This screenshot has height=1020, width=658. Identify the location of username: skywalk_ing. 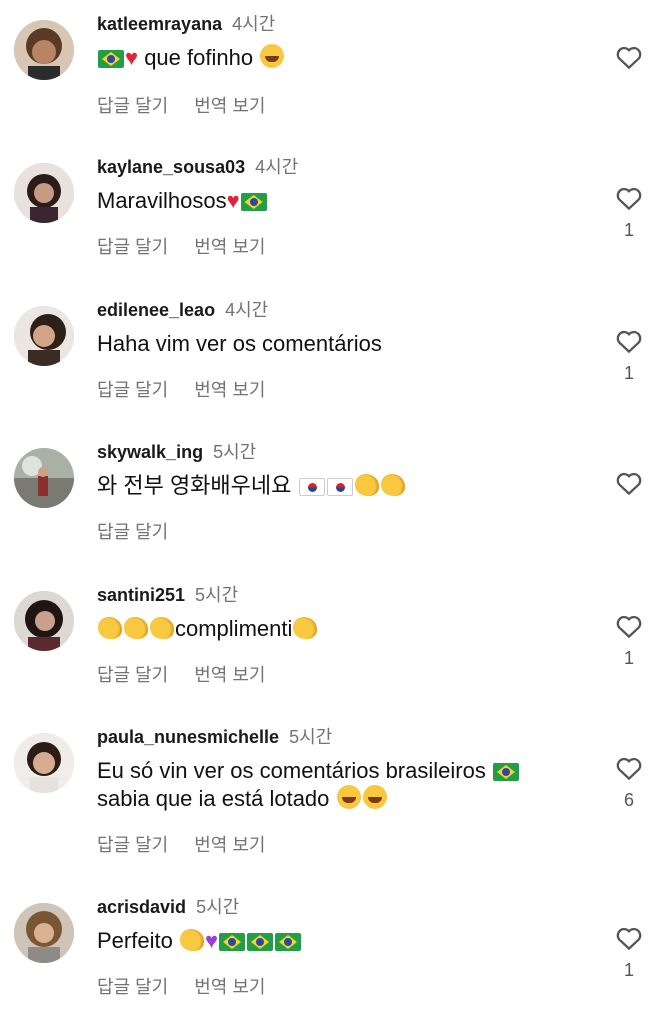
(150, 452).